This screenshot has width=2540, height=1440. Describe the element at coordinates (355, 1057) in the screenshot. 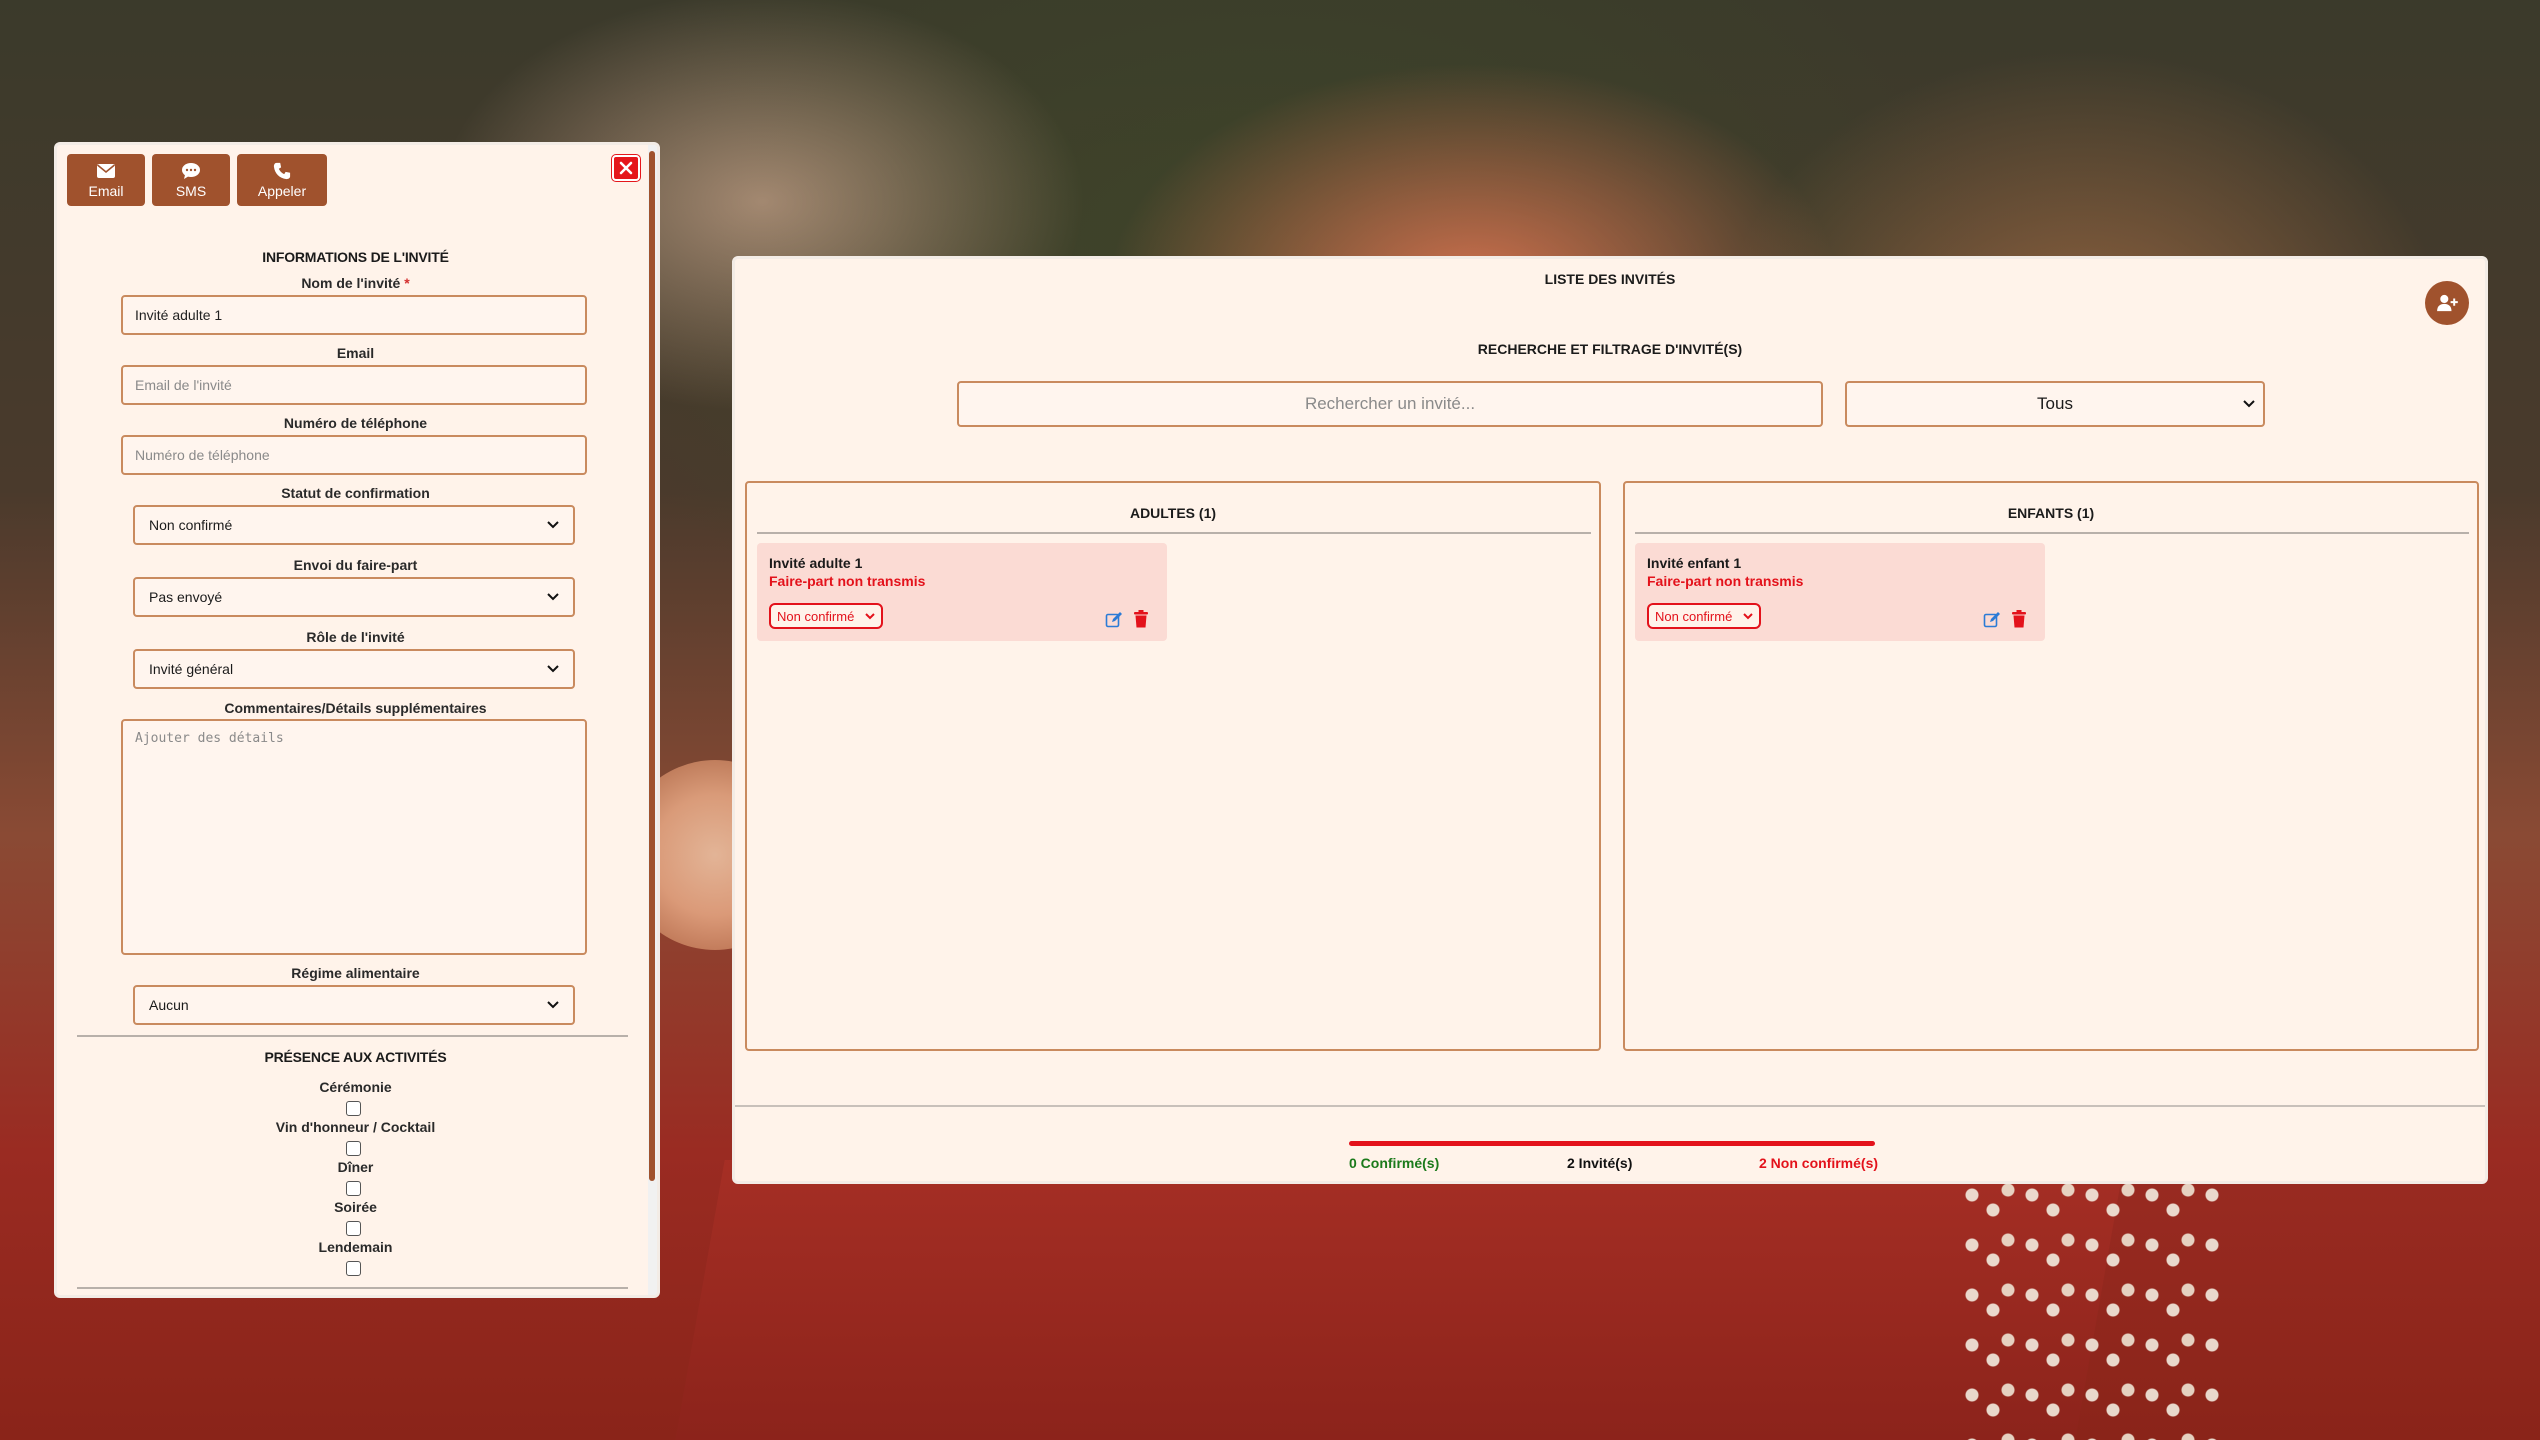

I see `activities-title: PRÉSENCE AUX ACTIVITÉS` at that location.